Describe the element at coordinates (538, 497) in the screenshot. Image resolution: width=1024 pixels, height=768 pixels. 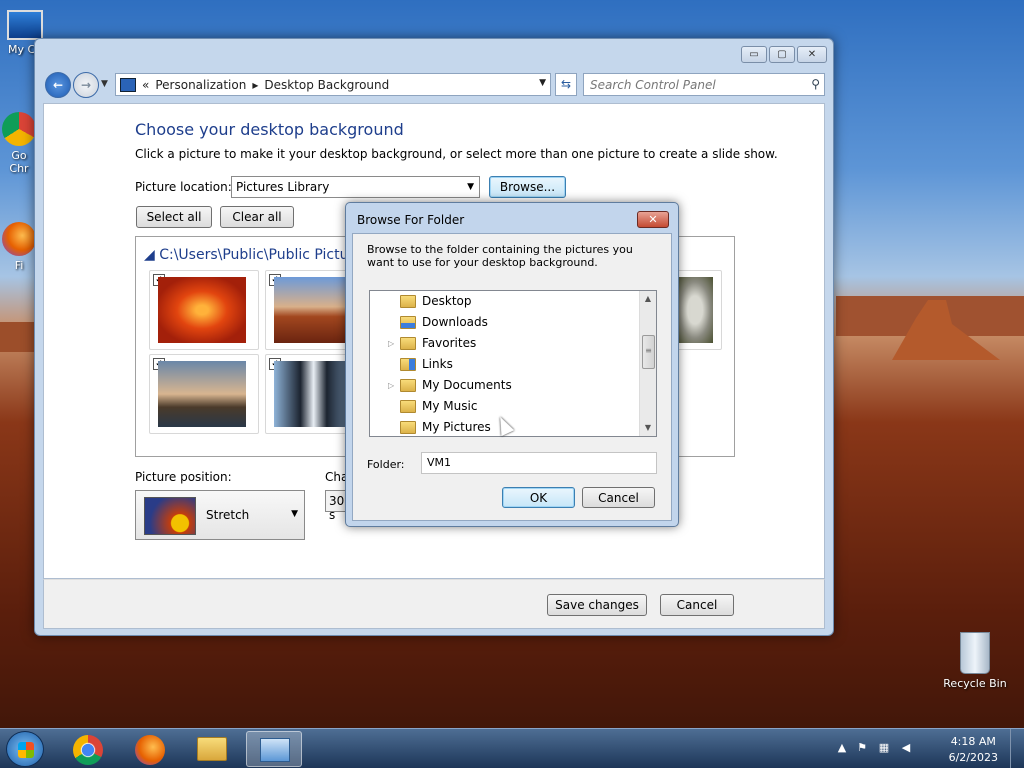
I see `ok-button: OK` at that location.